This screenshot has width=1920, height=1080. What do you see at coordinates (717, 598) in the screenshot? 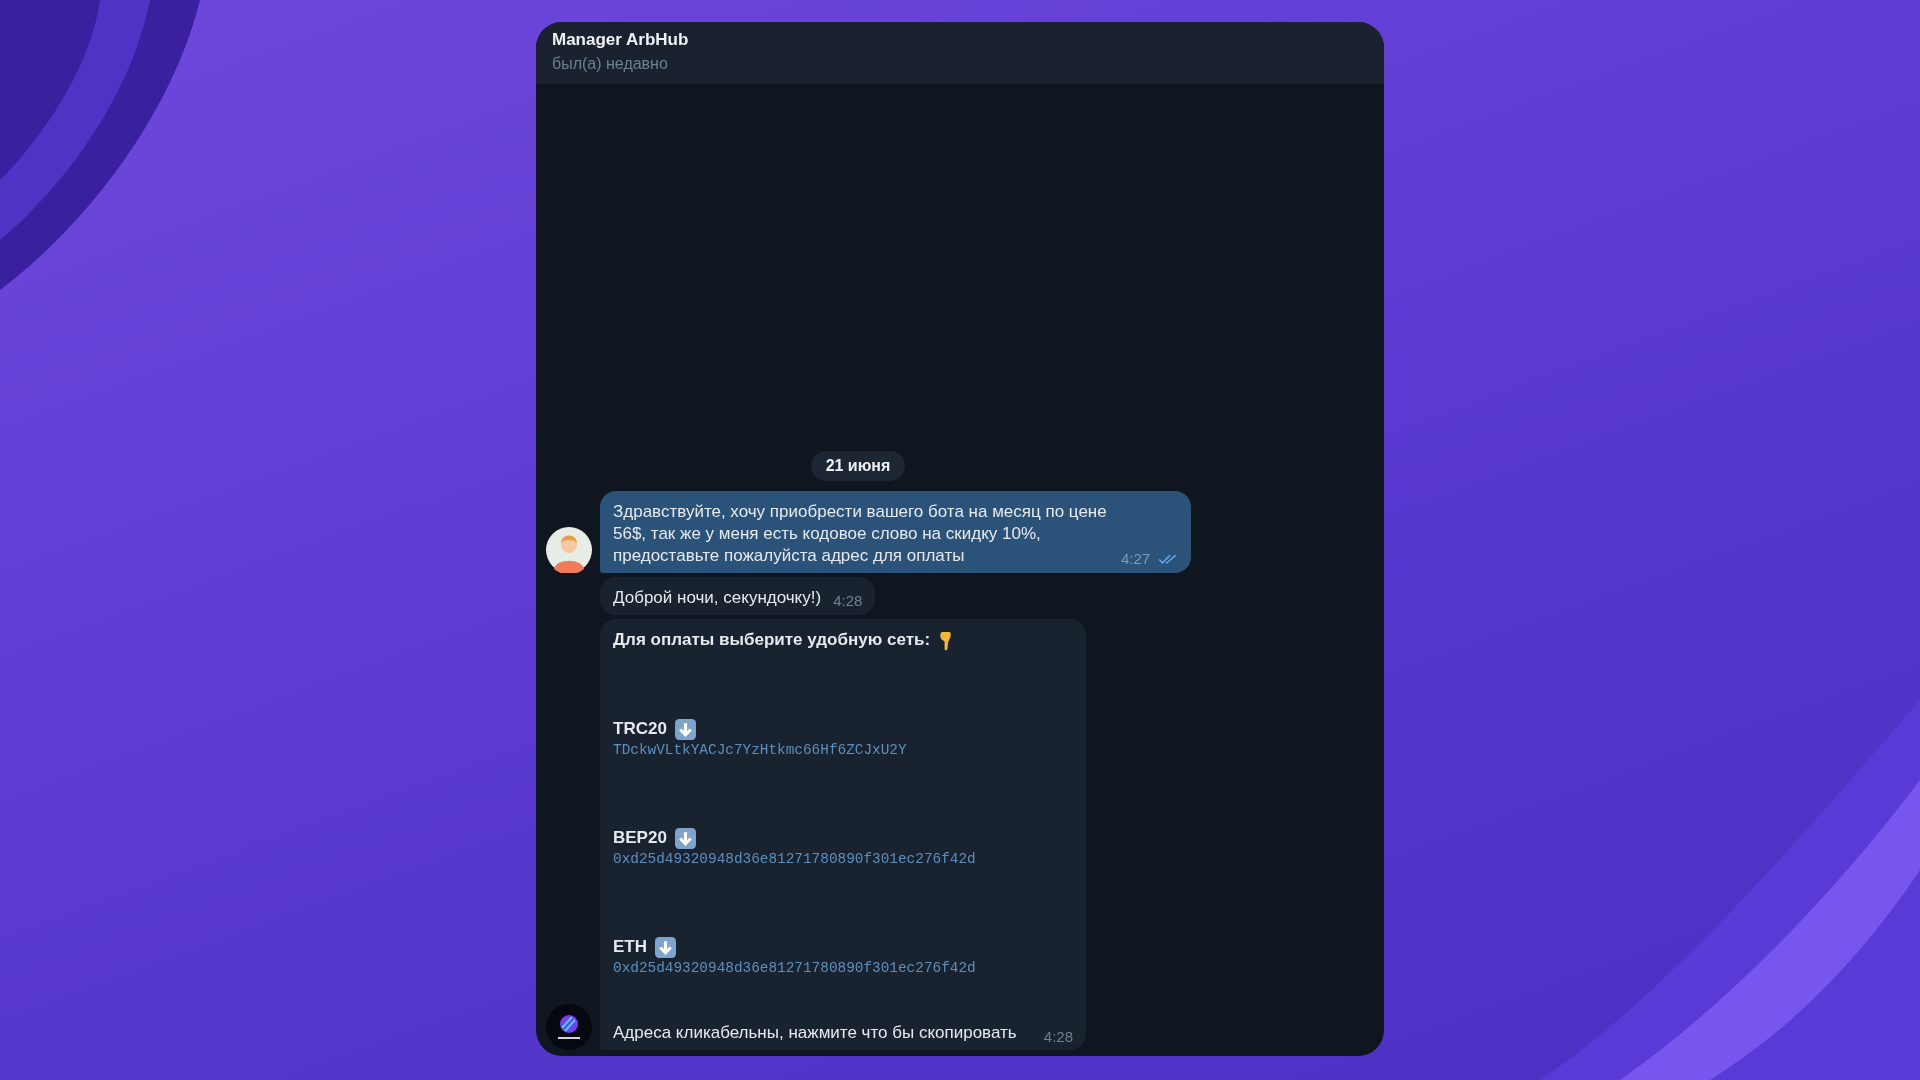
I see `message-text: Доброй ночи, секундочку!)` at bounding box center [717, 598].